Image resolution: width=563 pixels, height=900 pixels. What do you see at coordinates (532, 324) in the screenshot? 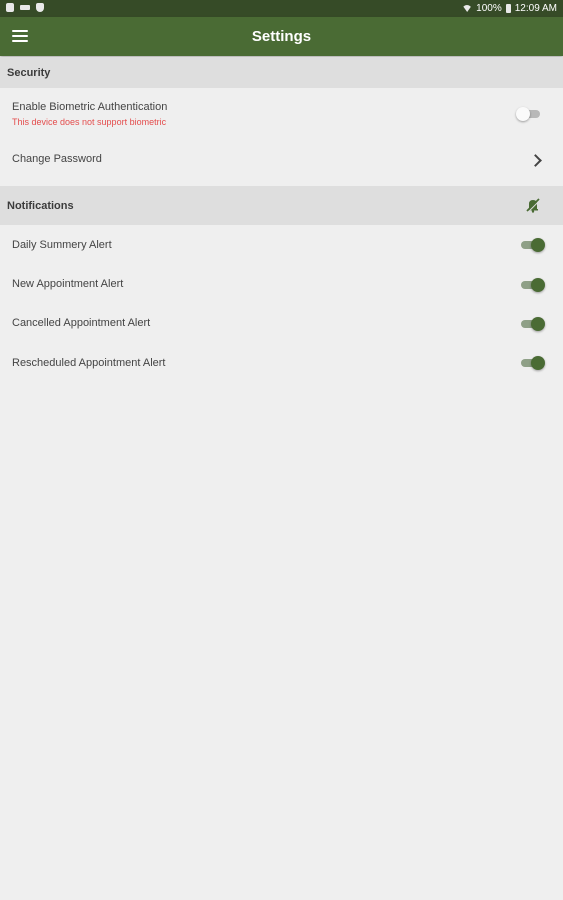
I see `cancelled-appointment-toggle` at bounding box center [532, 324].